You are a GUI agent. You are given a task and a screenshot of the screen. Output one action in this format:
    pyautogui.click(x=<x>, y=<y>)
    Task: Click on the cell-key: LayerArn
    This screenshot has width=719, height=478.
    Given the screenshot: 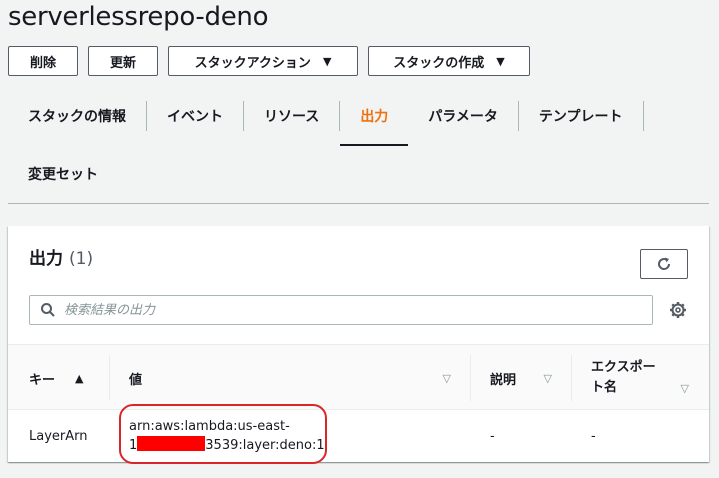 What is the action you would take?
    pyautogui.click(x=58, y=436)
    